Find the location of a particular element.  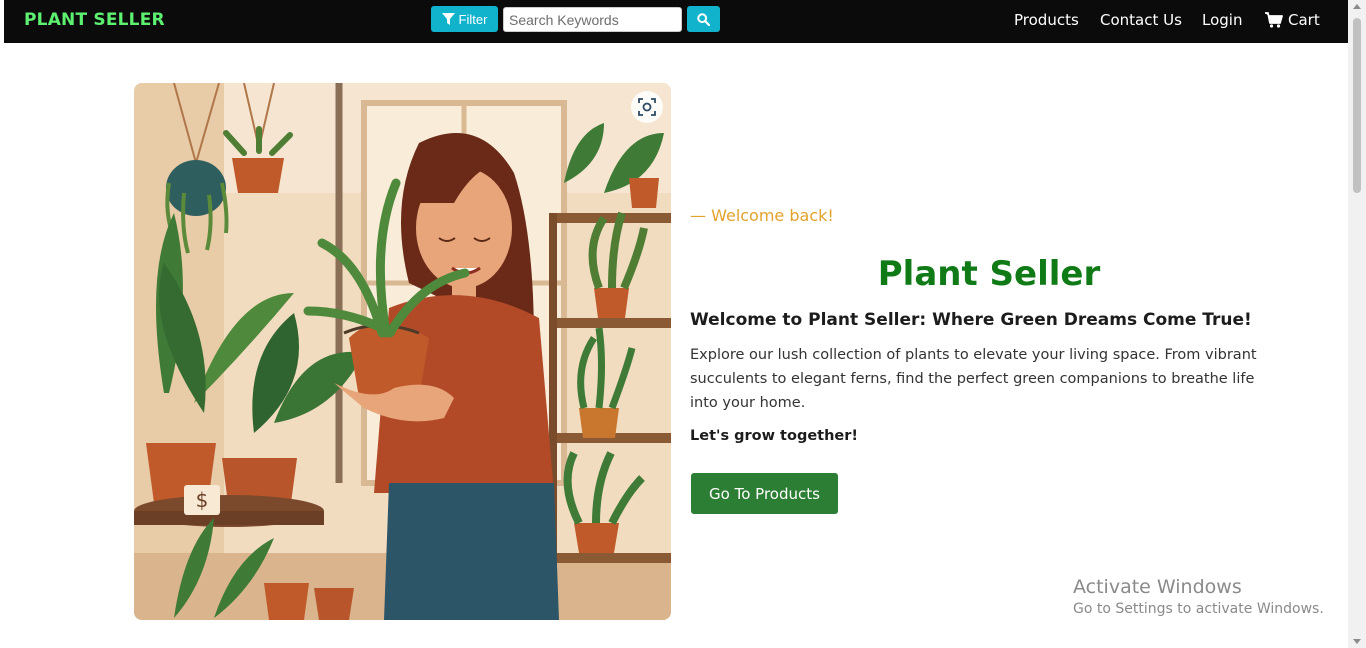

filter-icon is located at coordinates (448, 19).